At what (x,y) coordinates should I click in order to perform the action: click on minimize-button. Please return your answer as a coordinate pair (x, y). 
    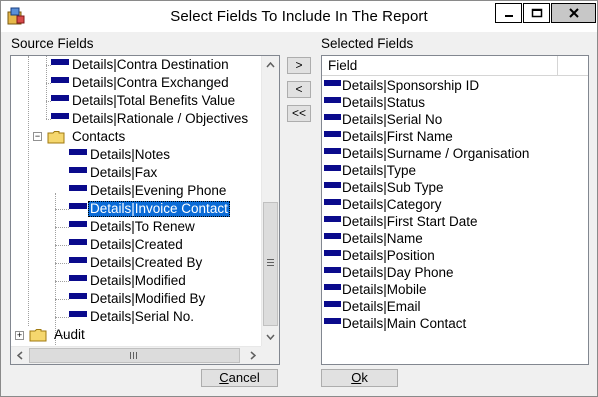
    Looking at the image, I should click on (508, 13).